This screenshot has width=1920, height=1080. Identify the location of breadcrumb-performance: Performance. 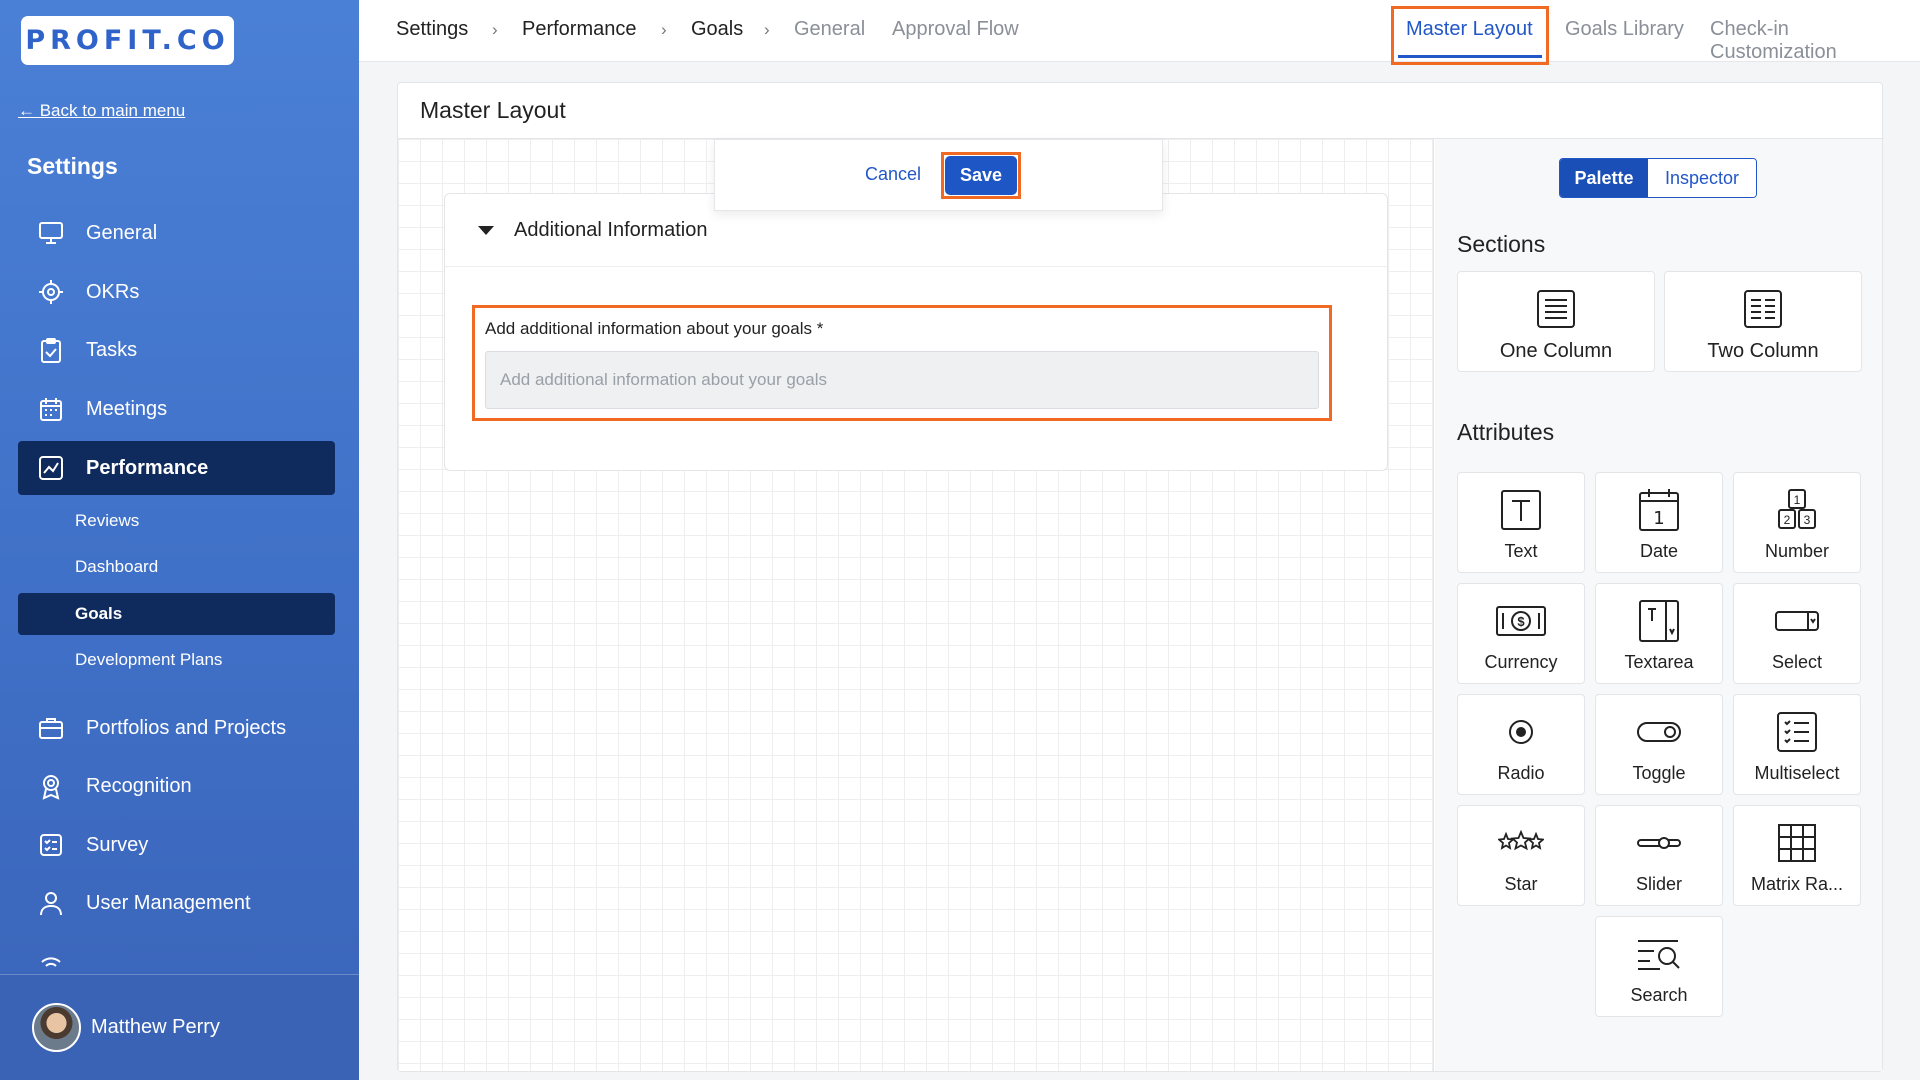
(579, 29).